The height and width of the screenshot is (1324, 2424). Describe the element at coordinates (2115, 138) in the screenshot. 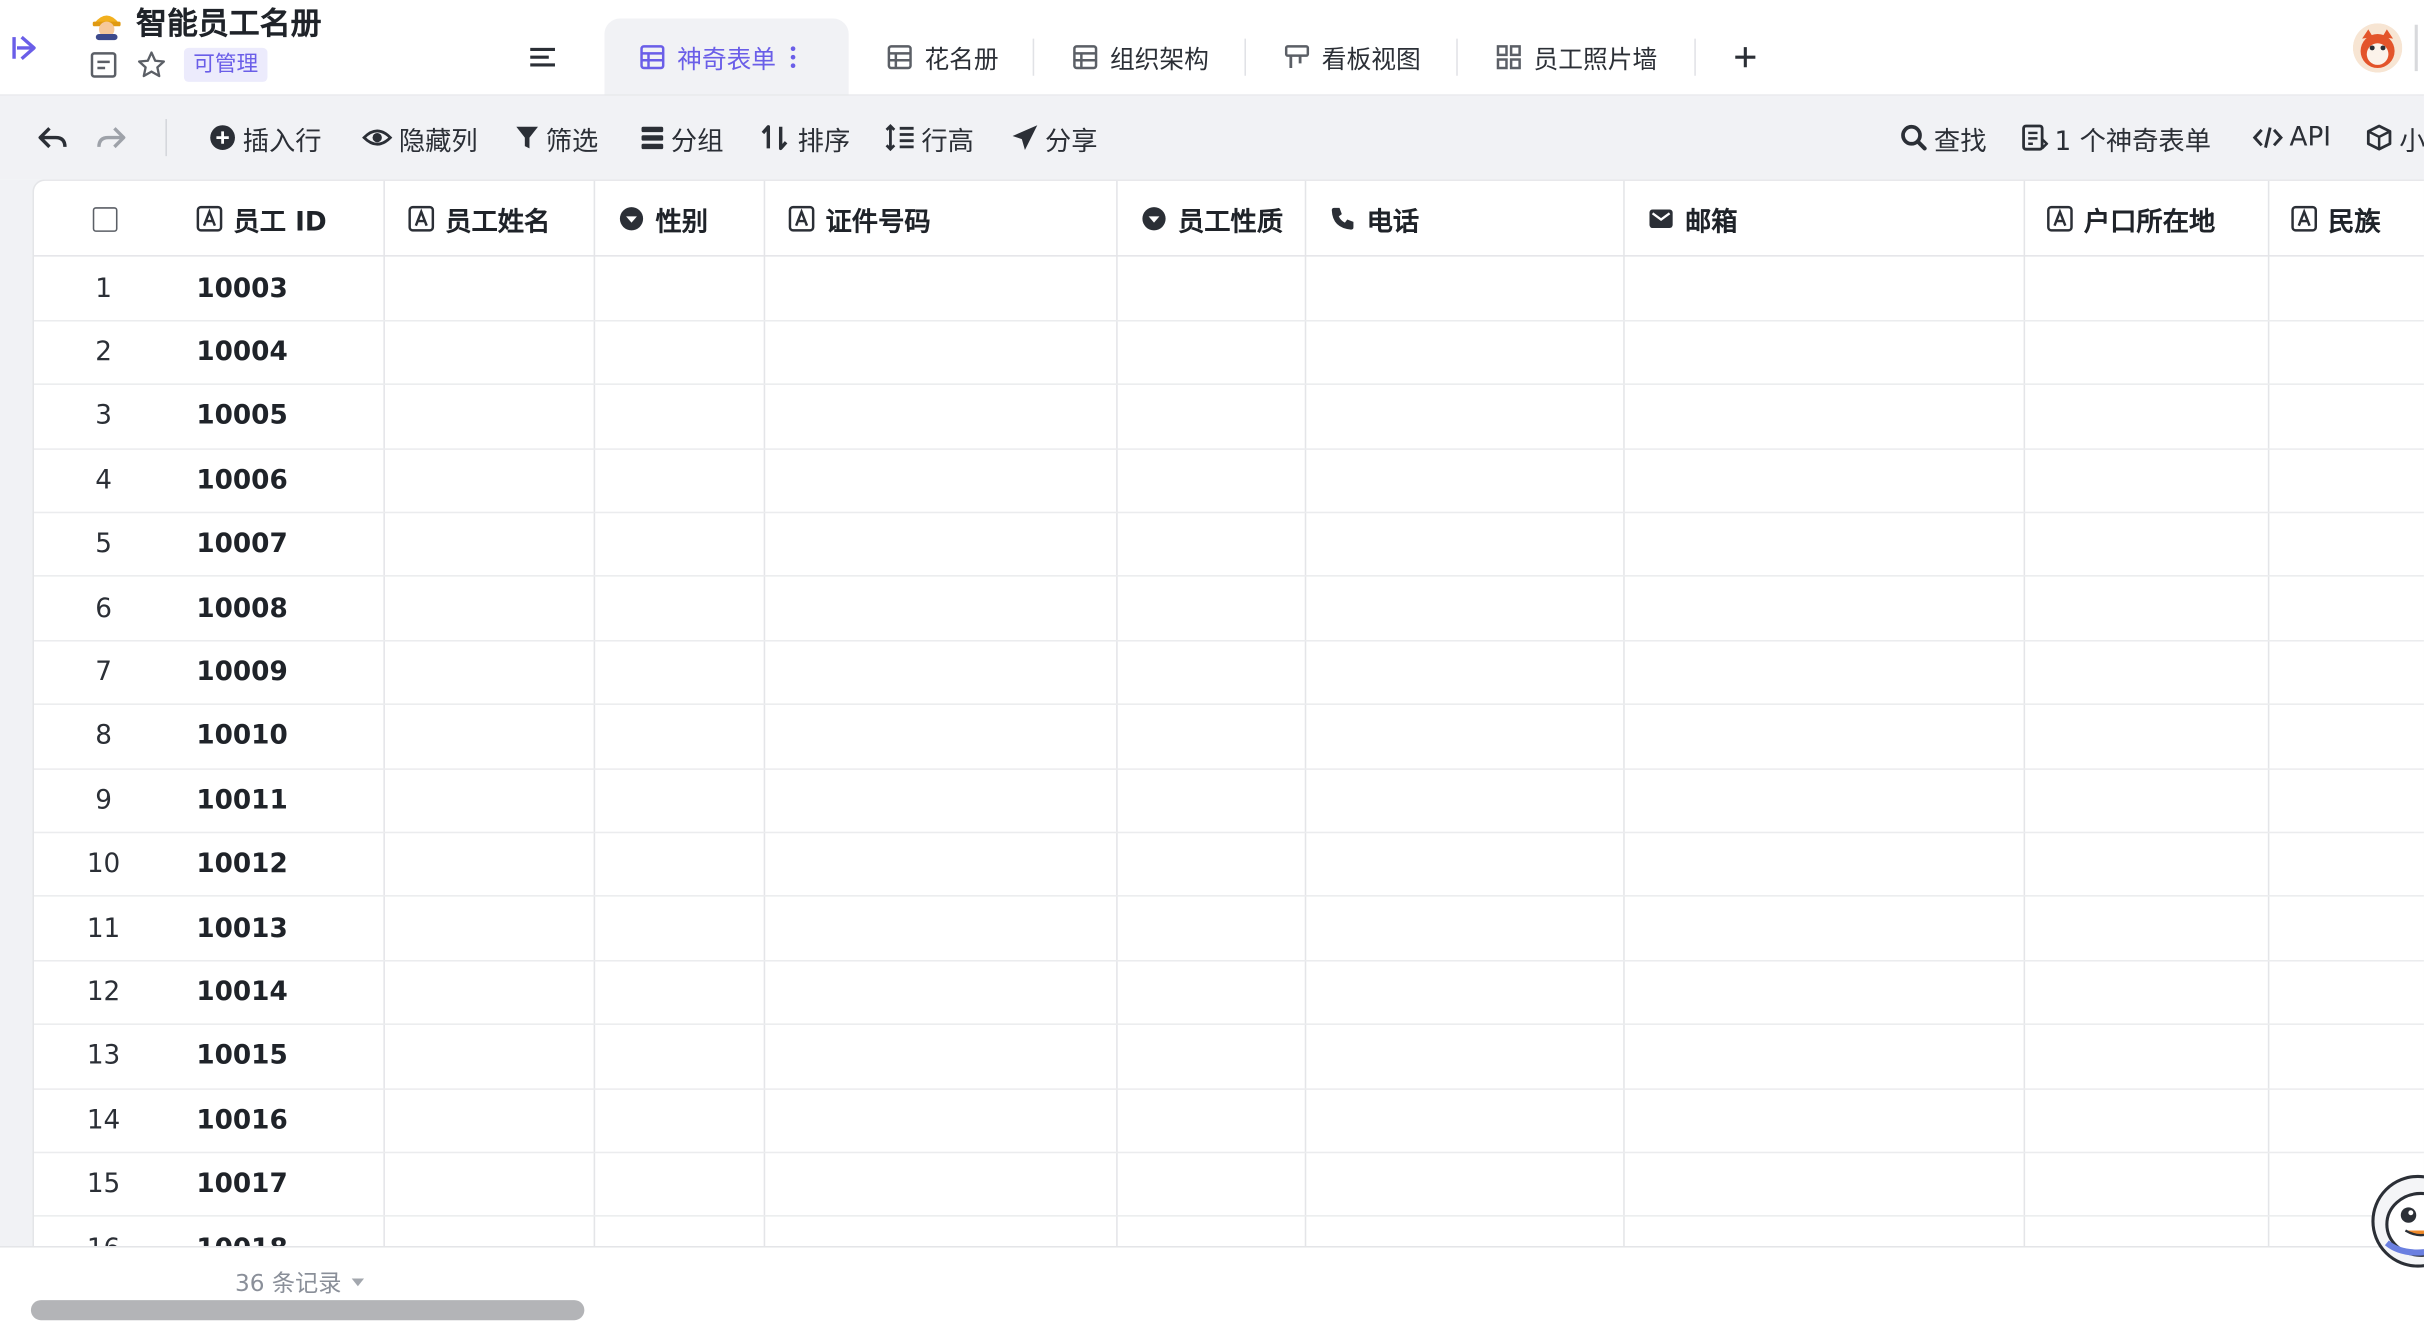

I see `magic-forms-button: 1 个神奇表单` at that location.